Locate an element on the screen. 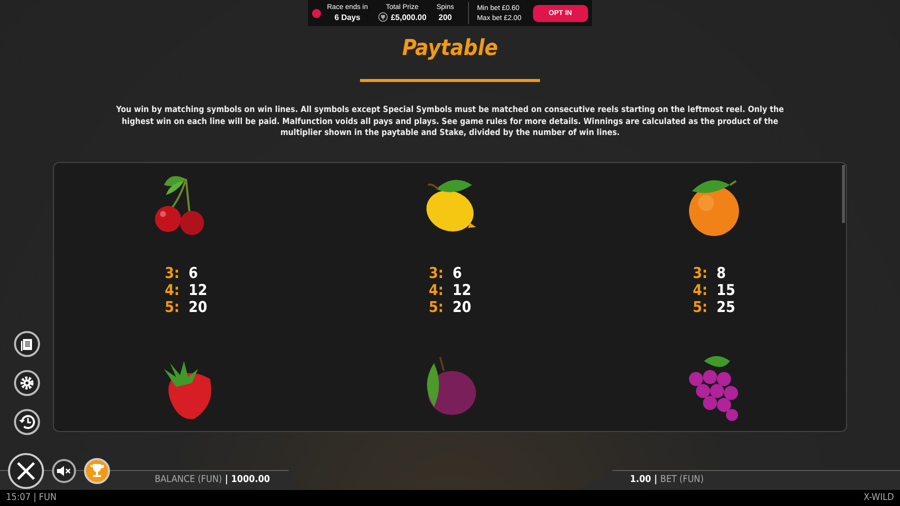 The width and height of the screenshot is (900, 506). spins-value: 200 is located at coordinates (445, 17).